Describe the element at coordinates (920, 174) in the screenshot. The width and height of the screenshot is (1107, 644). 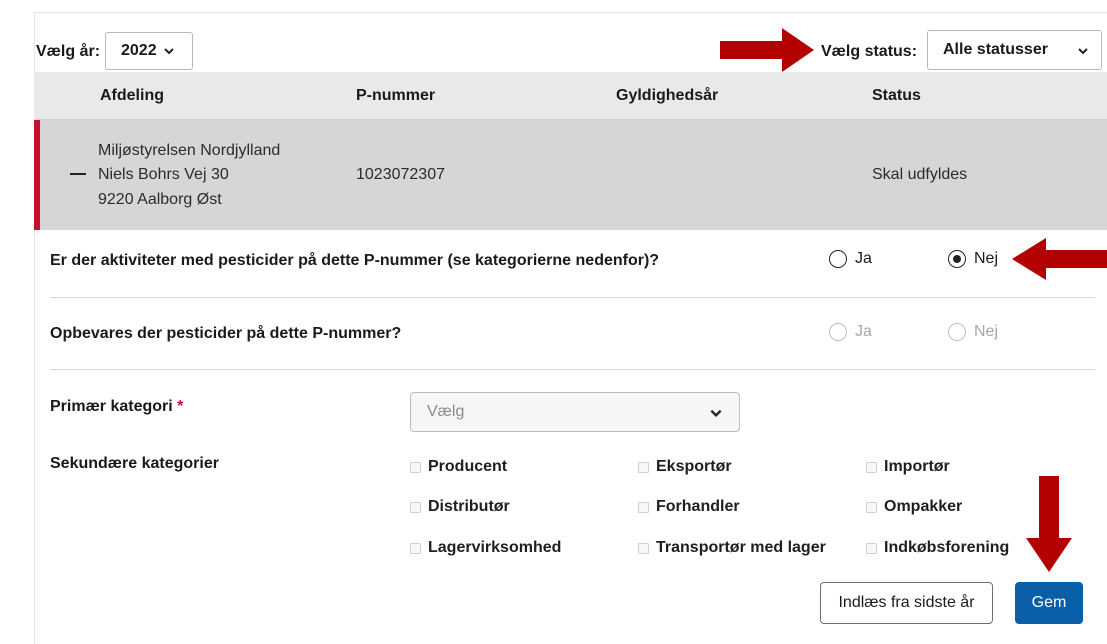
I see `status-value: Skal udfyldes` at that location.